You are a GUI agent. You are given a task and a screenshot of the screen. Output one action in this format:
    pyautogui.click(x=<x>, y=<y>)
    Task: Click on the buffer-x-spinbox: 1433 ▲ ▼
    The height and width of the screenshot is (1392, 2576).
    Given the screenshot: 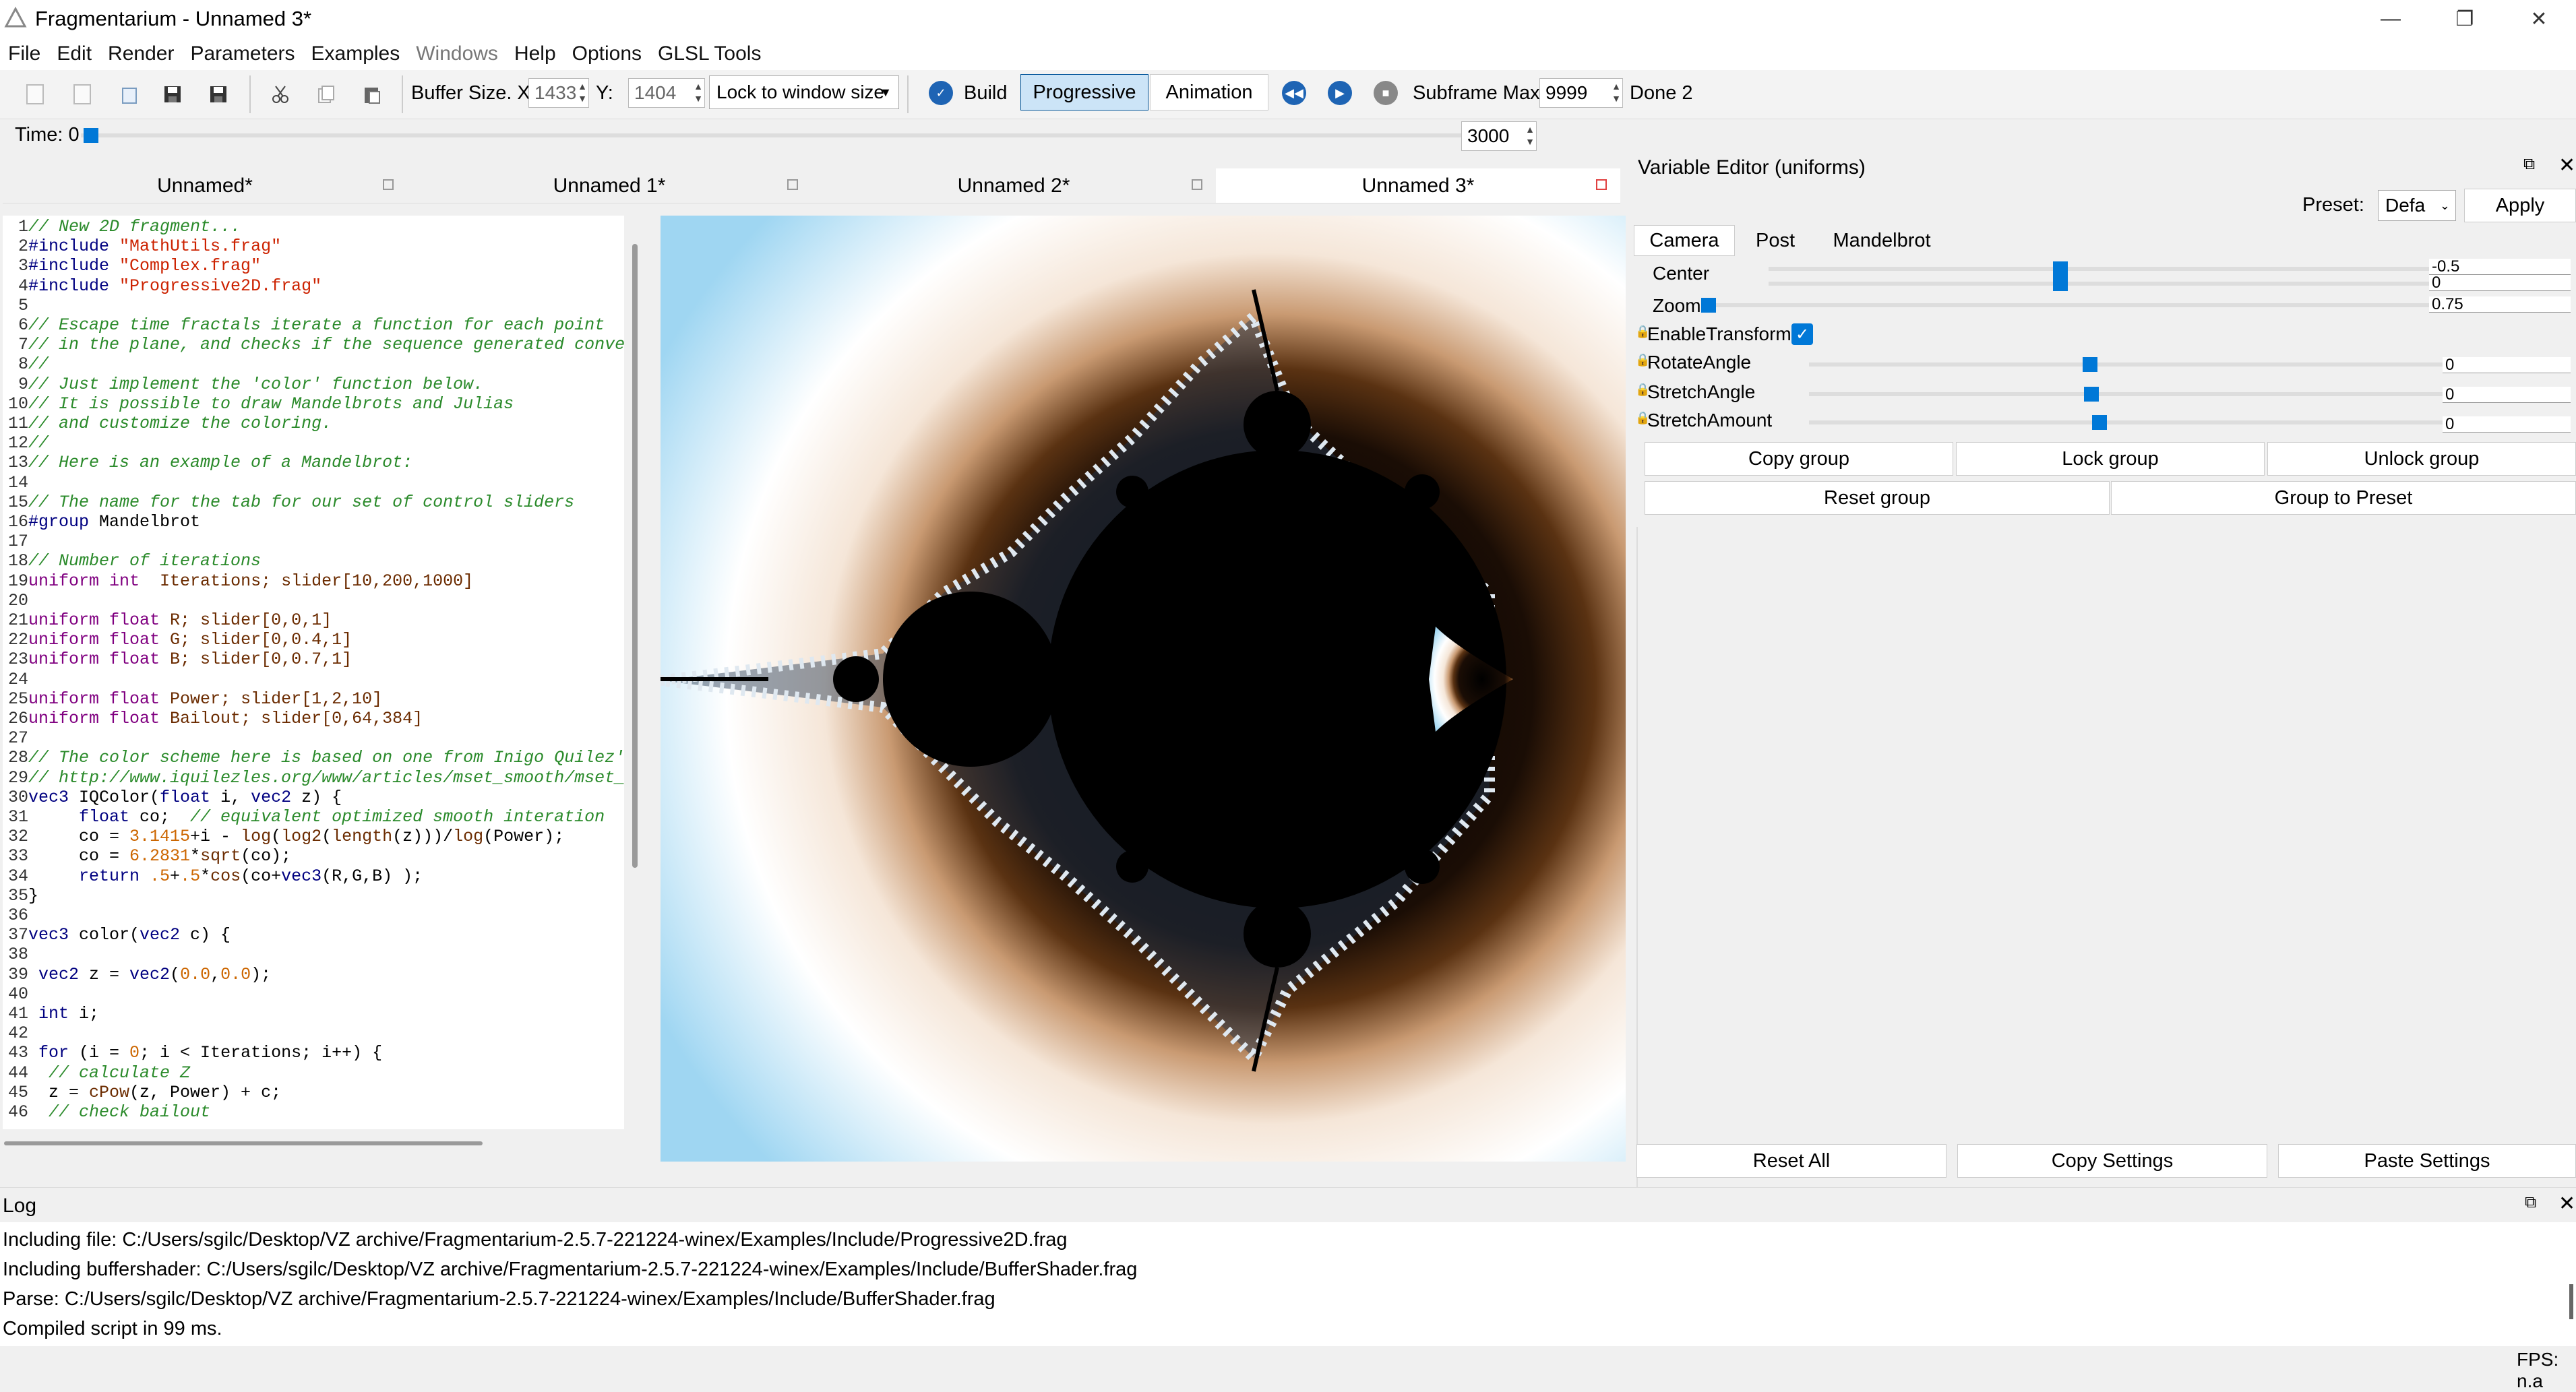 What is the action you would take?
    pyautogui.click(x=559, y=93)
    